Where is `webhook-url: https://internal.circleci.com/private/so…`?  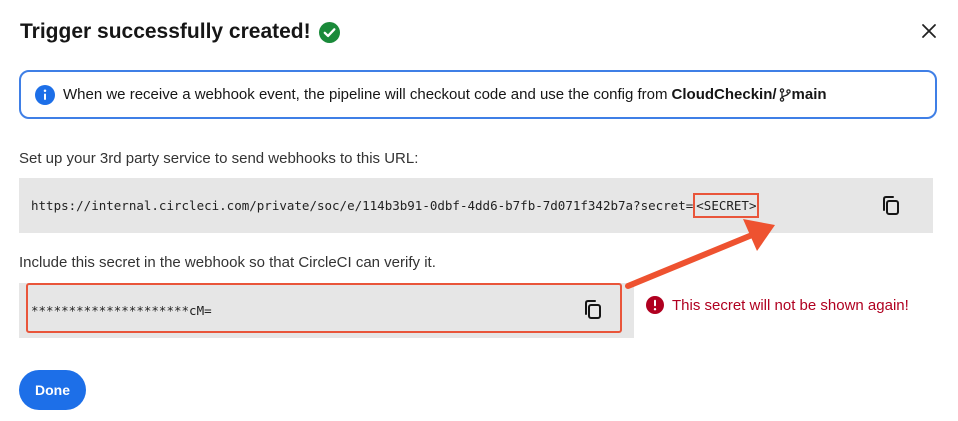 webhook-url: https://internal.circleci.com/private/so… is located at coordinates (362, 205).